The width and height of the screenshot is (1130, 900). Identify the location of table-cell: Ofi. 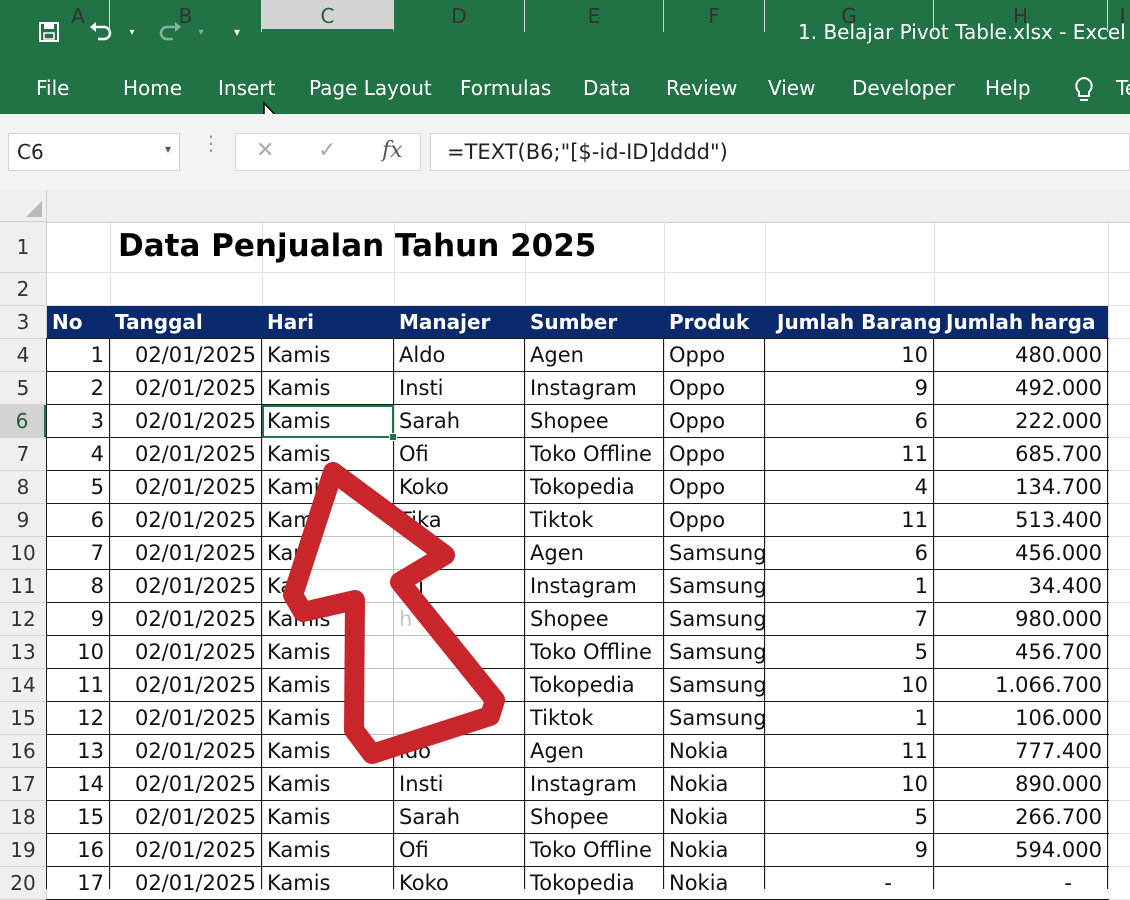
(459, 454).